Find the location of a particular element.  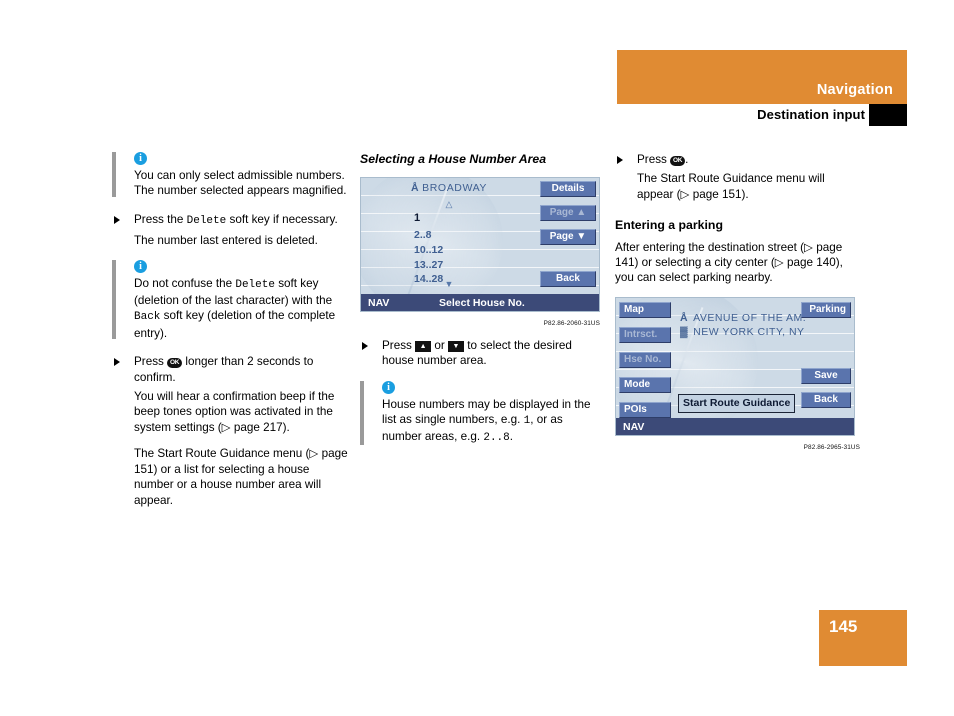

up-key-icon: ▲ is located at coordinates (423, 346).